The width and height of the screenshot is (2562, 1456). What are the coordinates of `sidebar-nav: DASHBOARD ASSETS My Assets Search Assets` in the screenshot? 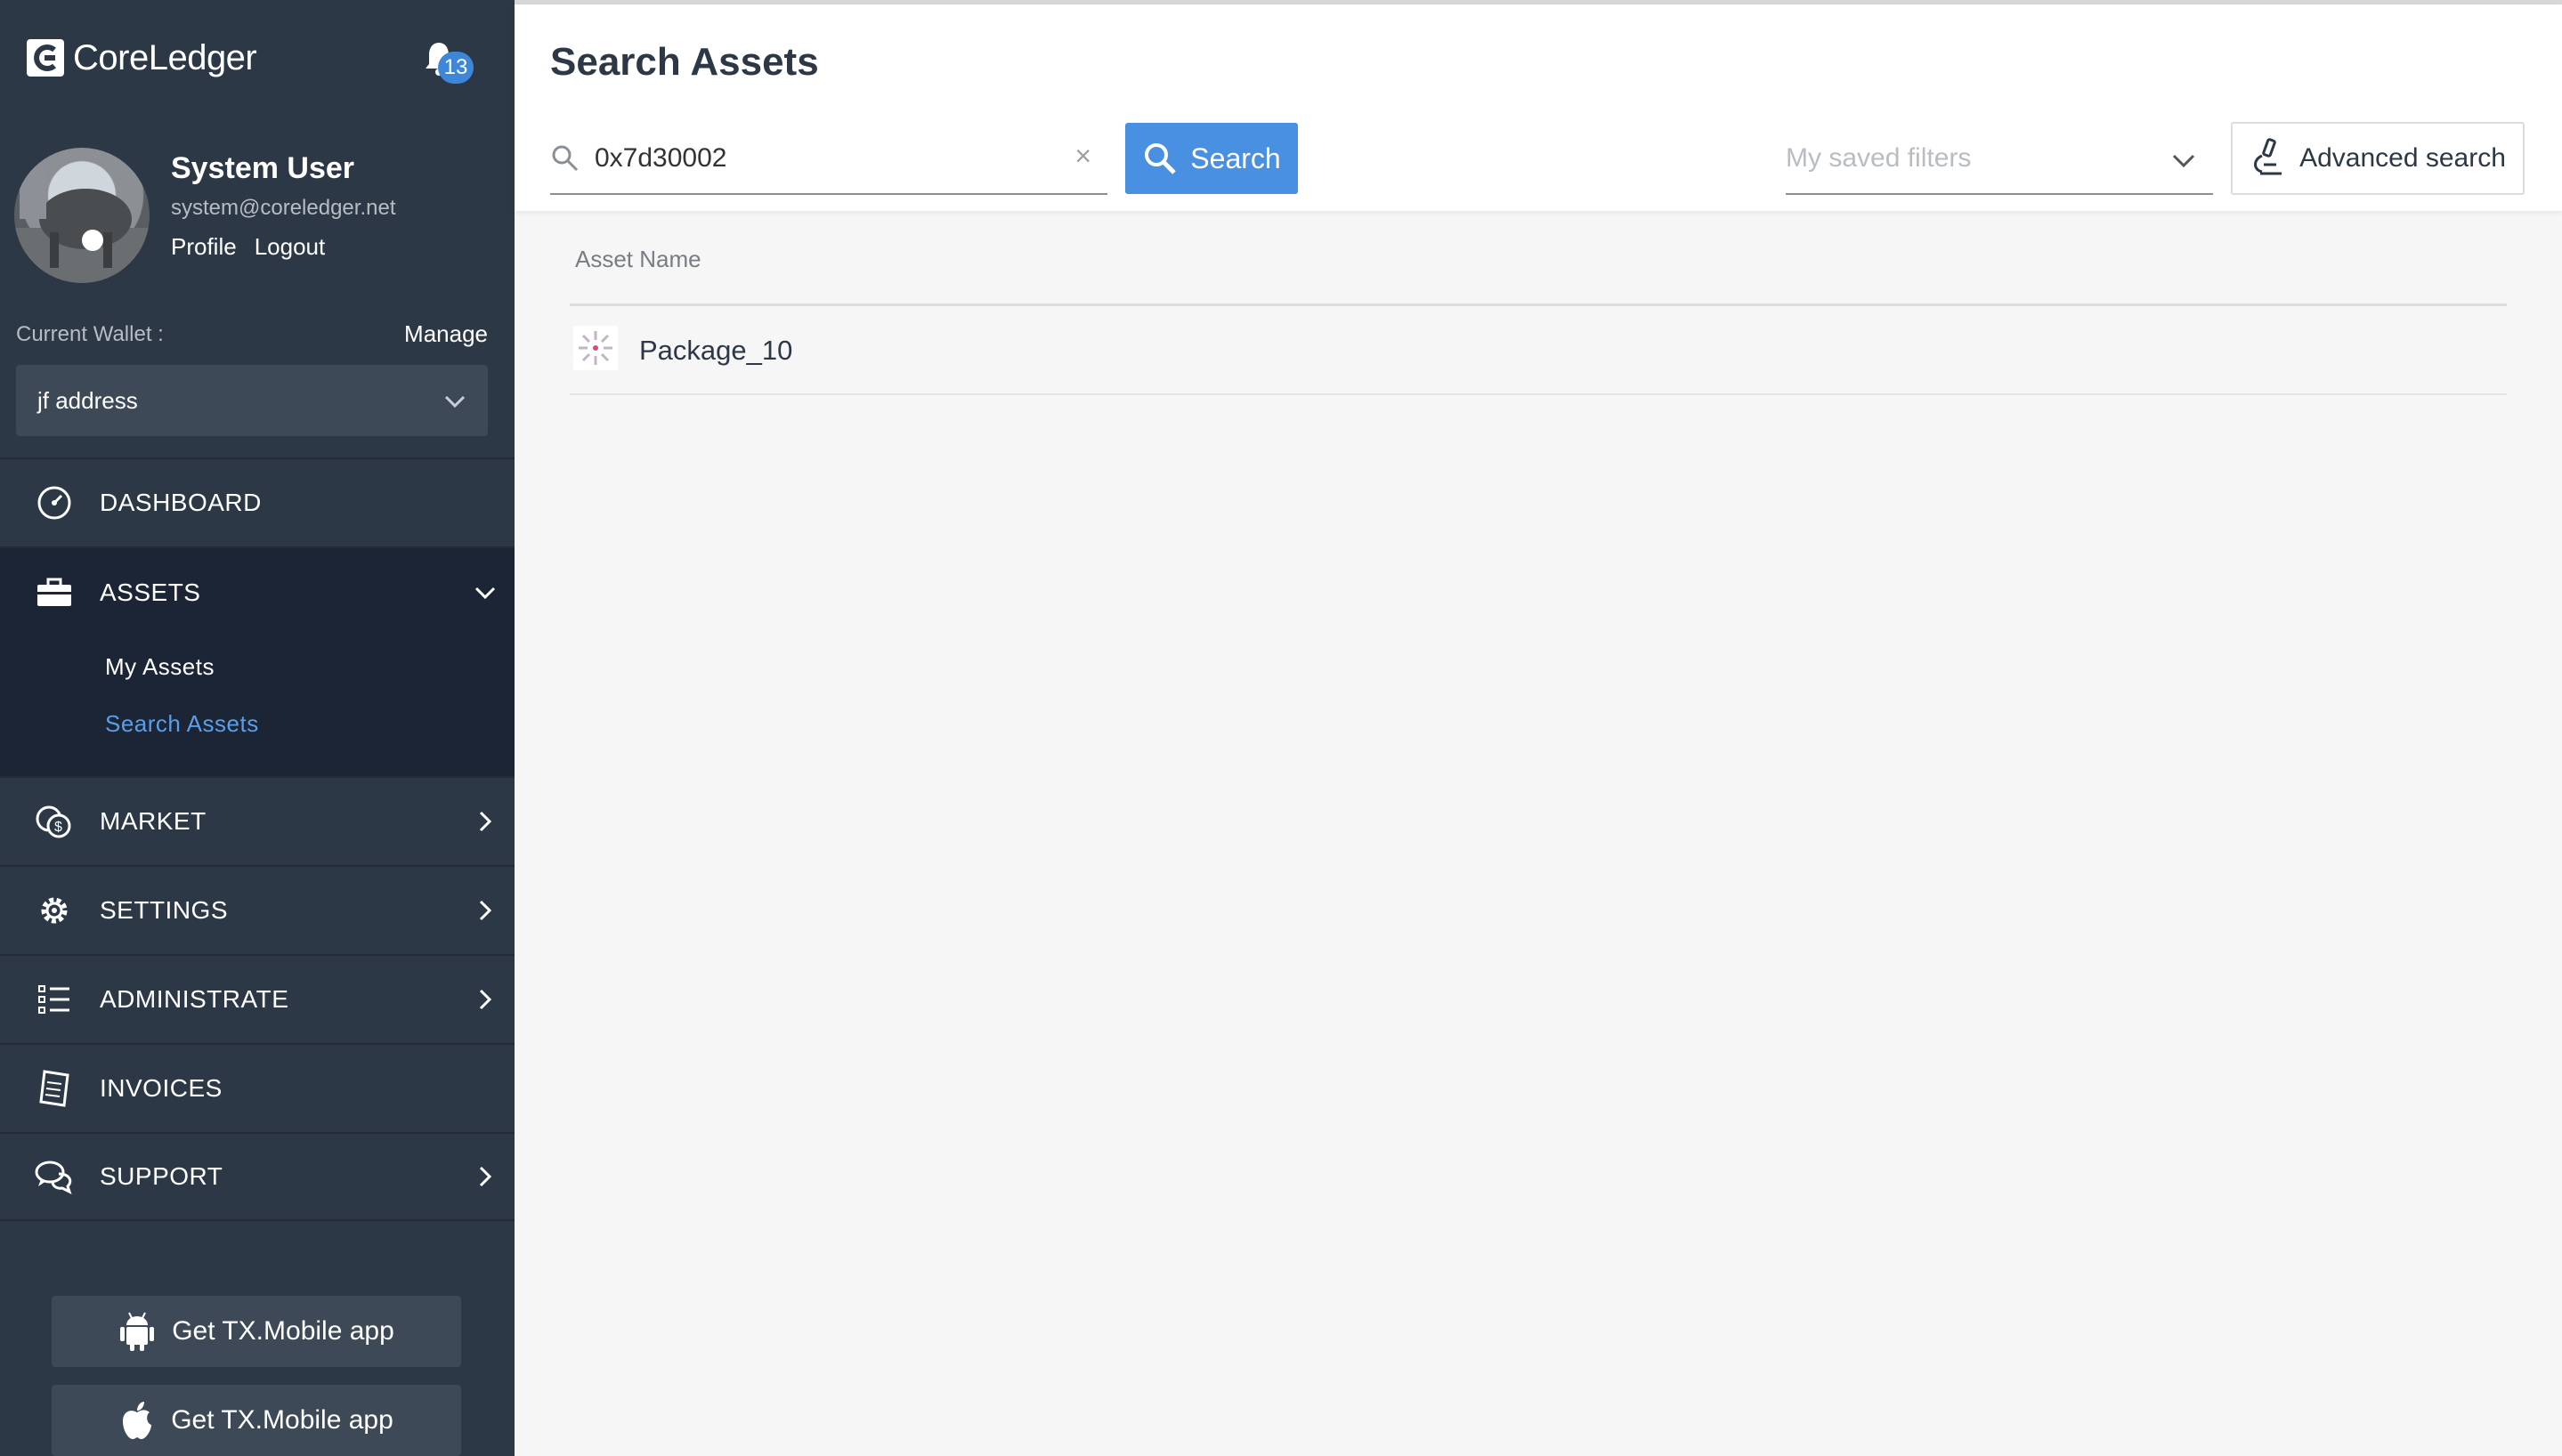 It's located at (257, 839).